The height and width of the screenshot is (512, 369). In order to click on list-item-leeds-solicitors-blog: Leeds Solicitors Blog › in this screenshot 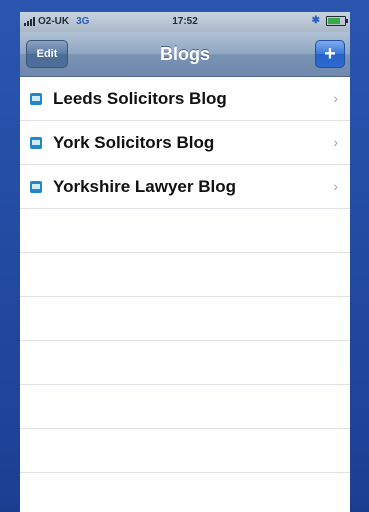, I will do `click(185, 99)`.